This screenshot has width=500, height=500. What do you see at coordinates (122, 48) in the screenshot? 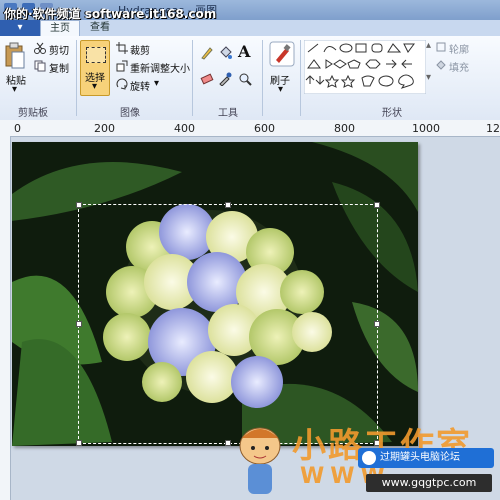
I see `crop-icon` at bounding box center [122, 48].